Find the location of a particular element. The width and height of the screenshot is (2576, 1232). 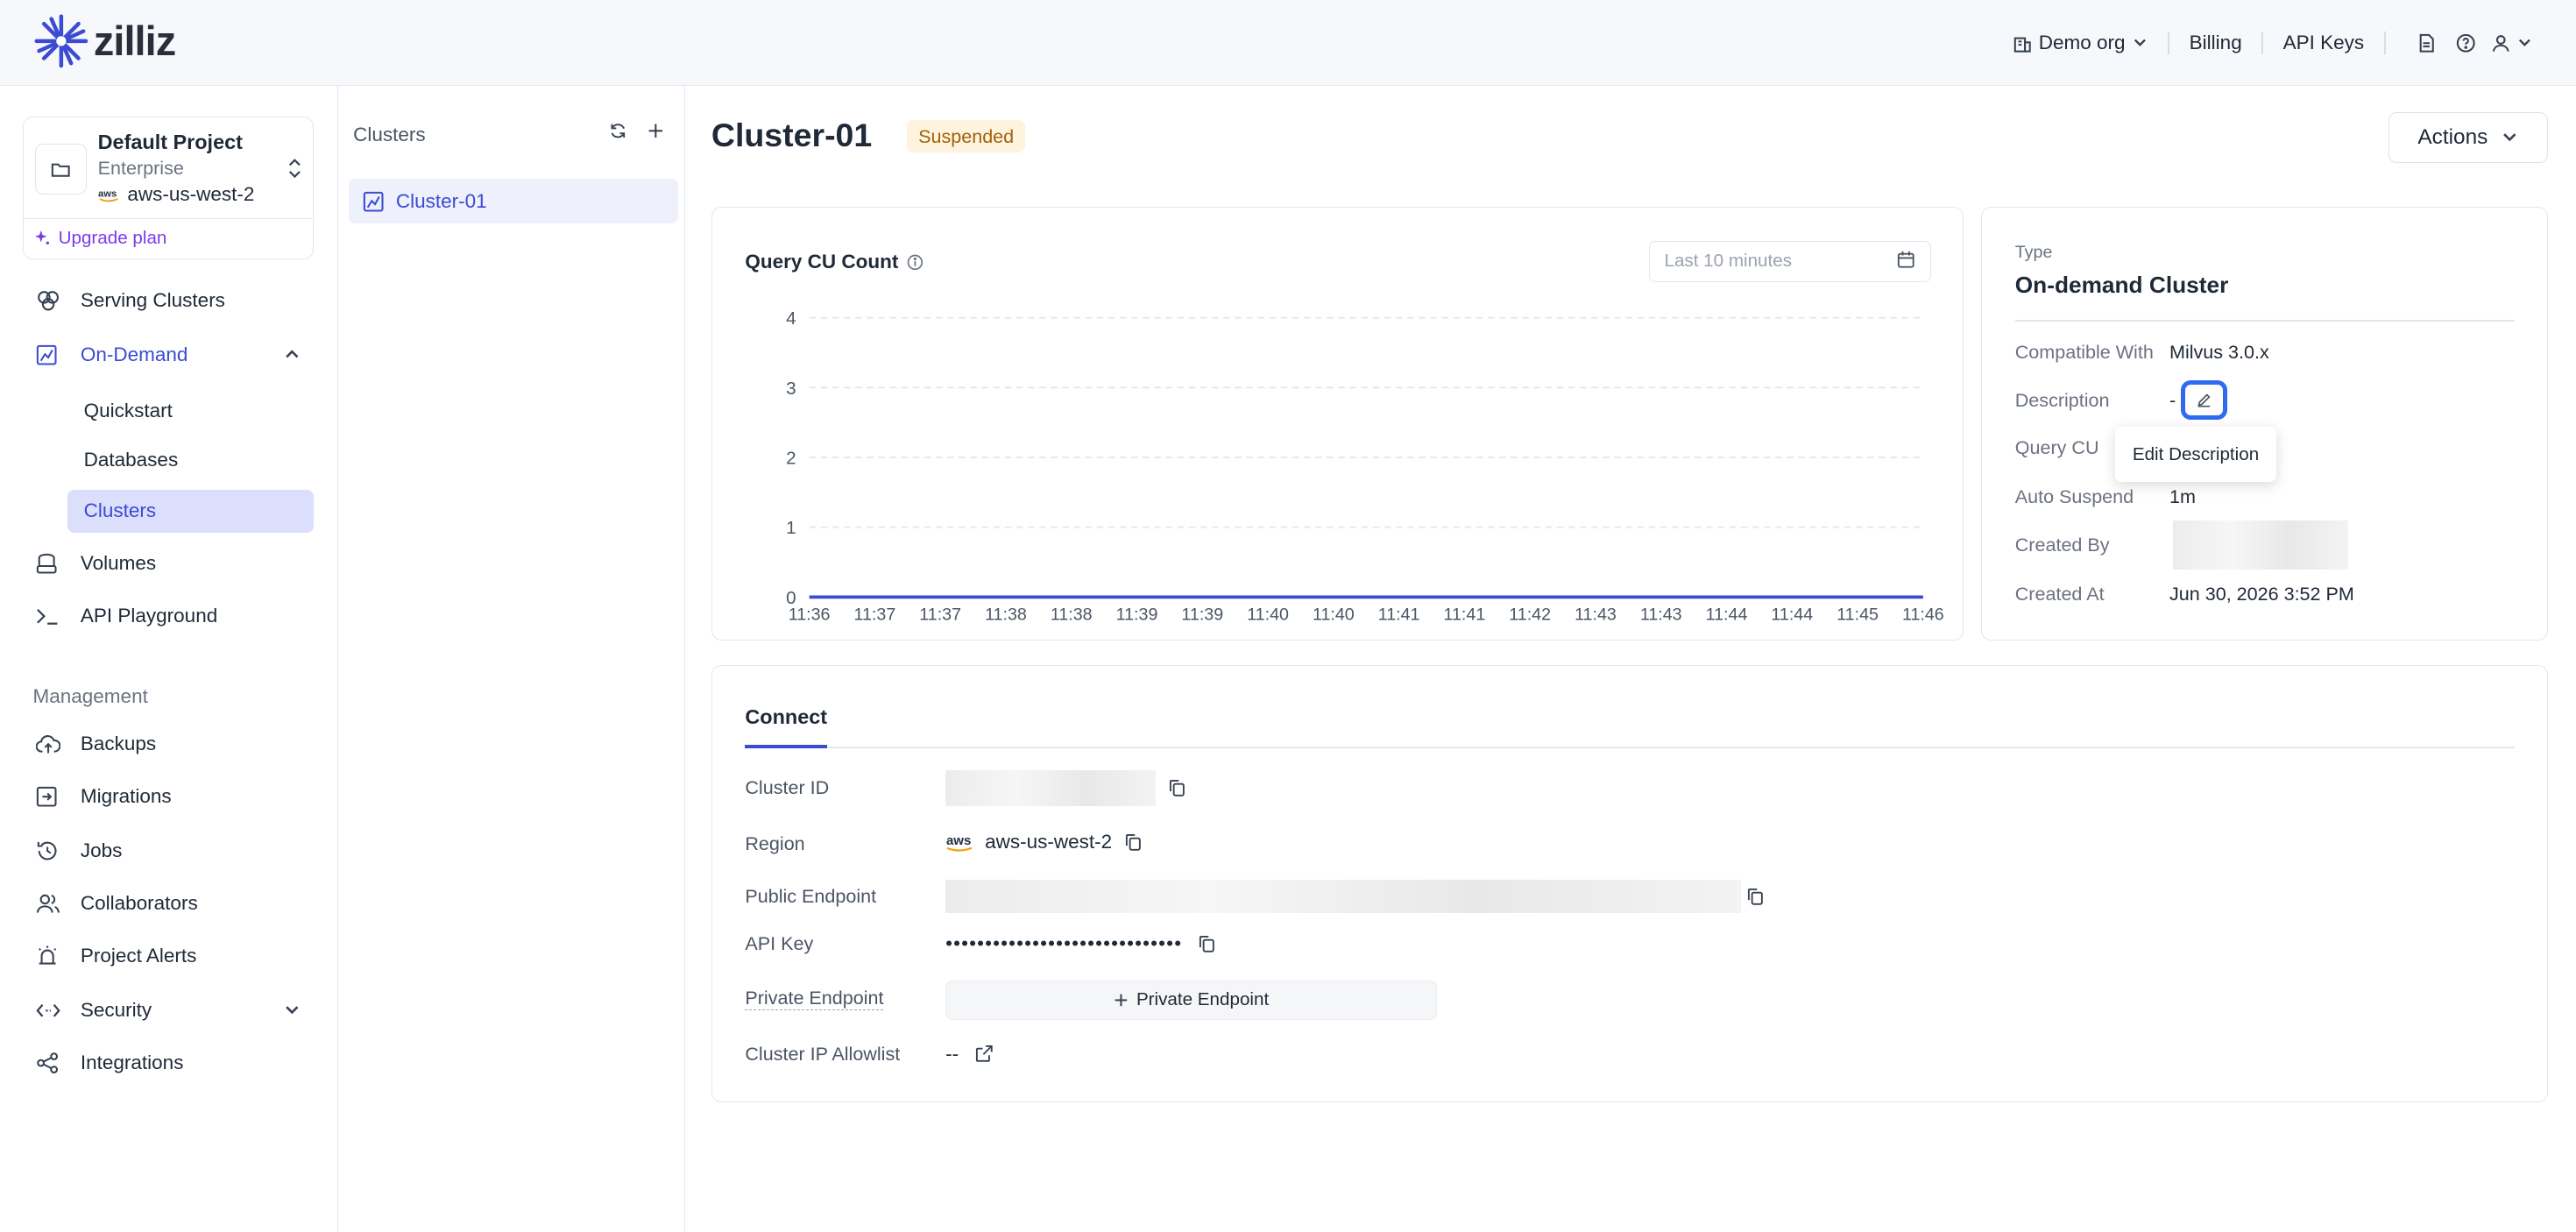

project-tier: Enterprise is located at coordinates (140, 168).